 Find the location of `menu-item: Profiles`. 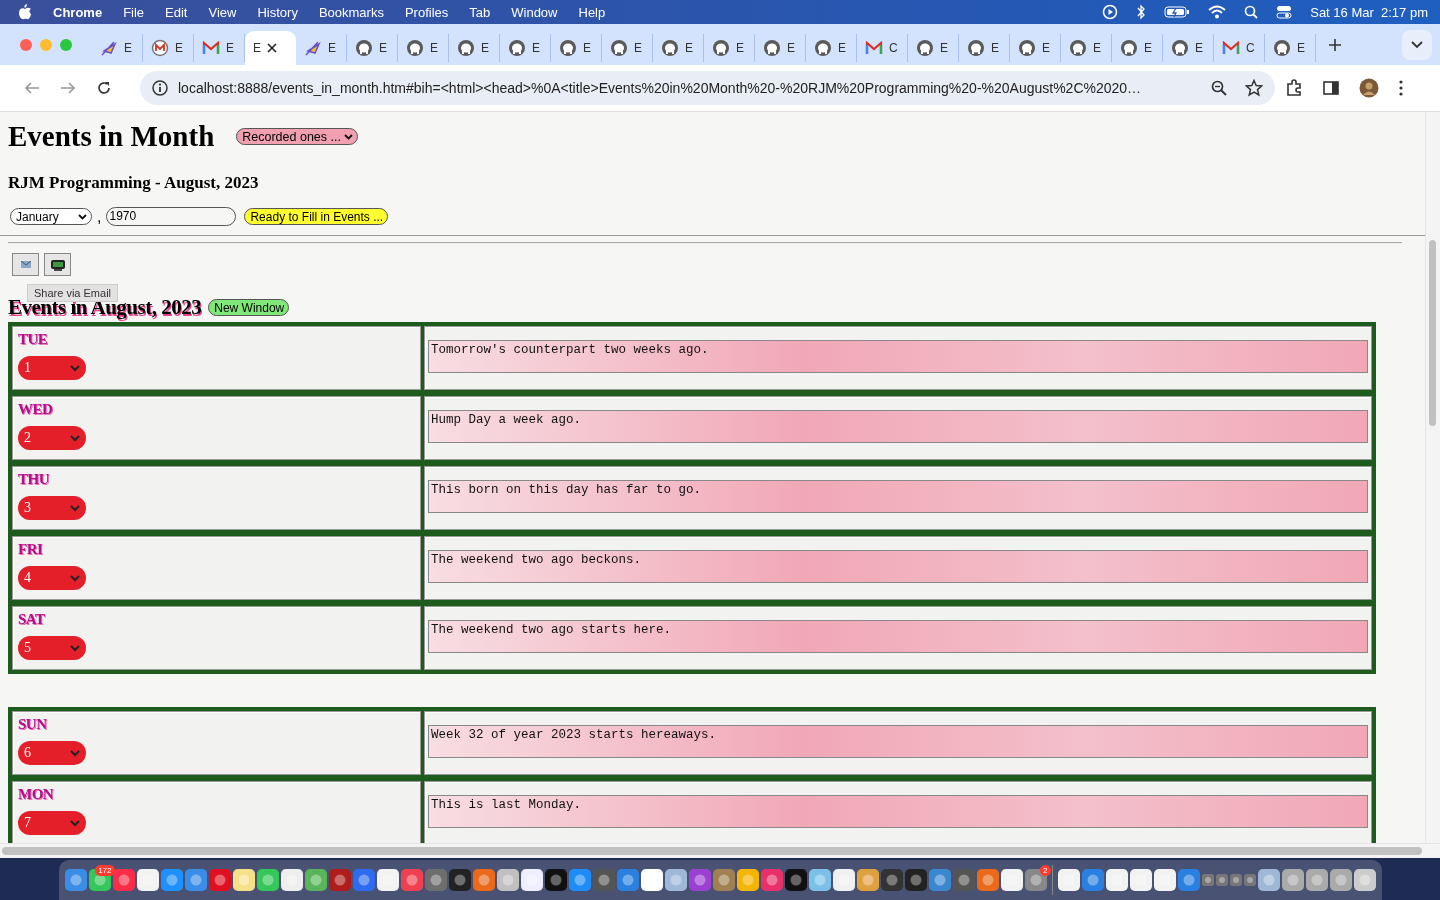

menu-item: Profiles is located at coordinates (426, 12).